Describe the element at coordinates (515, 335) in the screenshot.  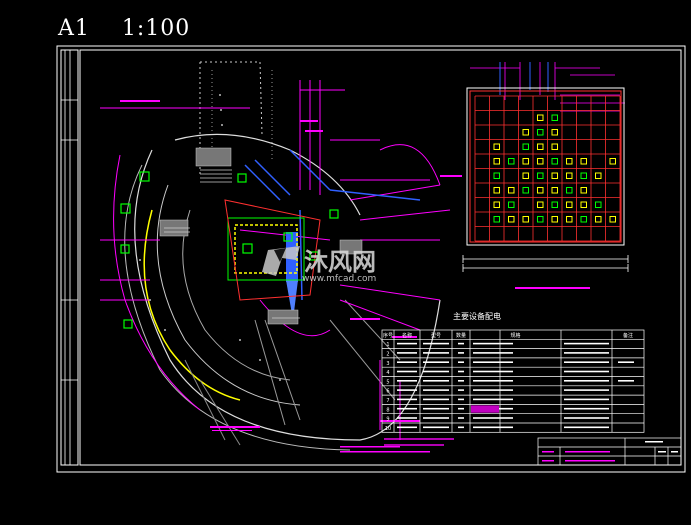
I see `table-header-cell: 规格` at that location.